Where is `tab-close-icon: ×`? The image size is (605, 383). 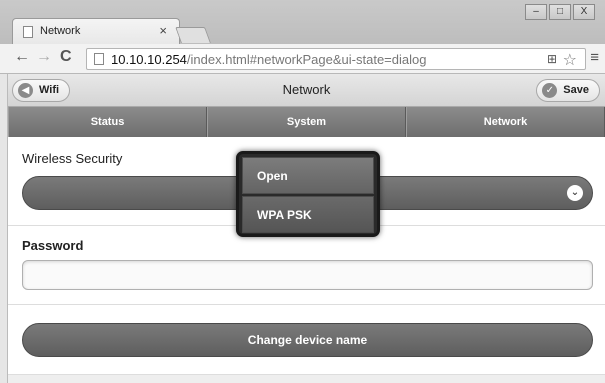 tab-close-icon: × is located at coordinates (163, 30).